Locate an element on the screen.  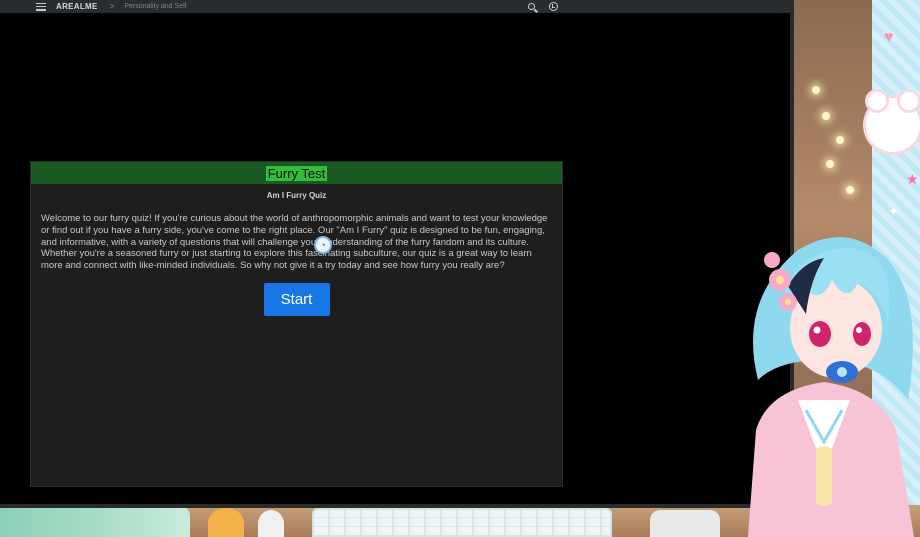
duck-plush is located at coordinates (226, 522).